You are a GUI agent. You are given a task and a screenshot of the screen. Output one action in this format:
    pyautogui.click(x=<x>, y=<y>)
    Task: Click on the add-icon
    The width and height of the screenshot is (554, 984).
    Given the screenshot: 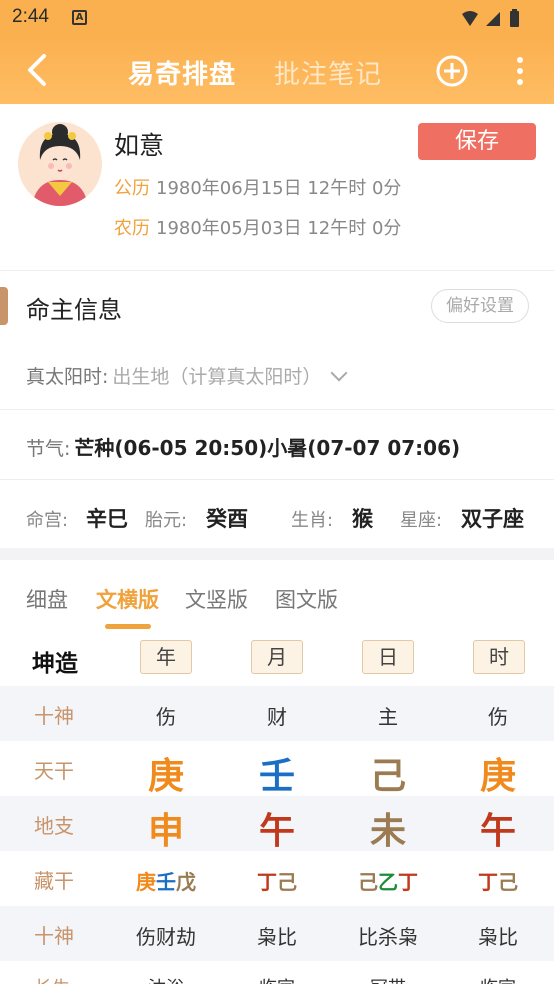 What is the action you would take?
    pyautogui.click(x=452, y=71)
    